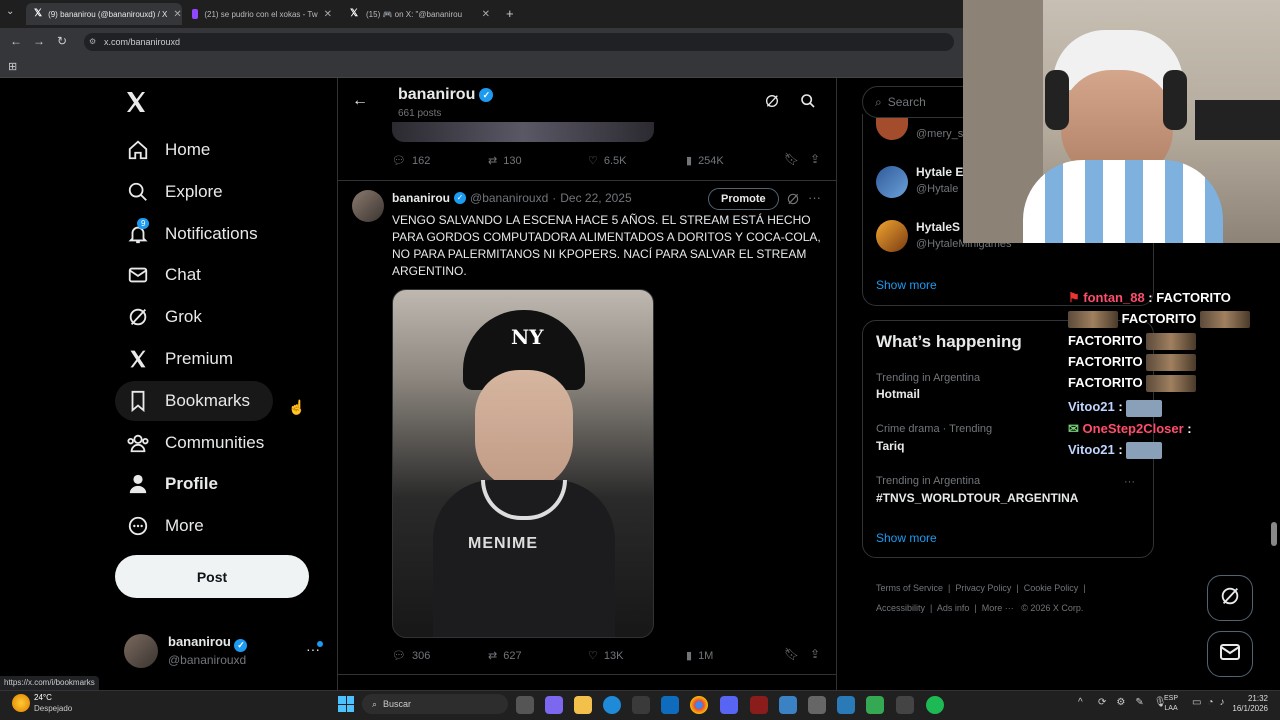 Image resolution: width=1280 pixels, height=720 pixels. What do you see at coordinates (523, 132) in the screenshot?
I see `previous-tweet-image` at bounding box center [523, 132].